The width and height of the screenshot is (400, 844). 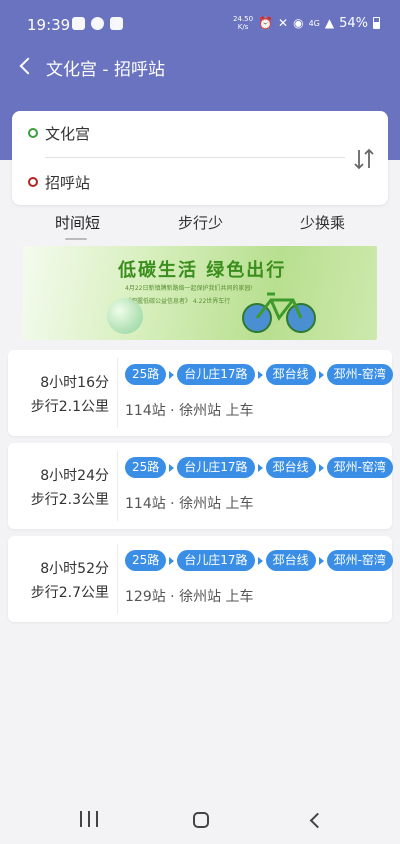 I want to click on alarm-icon: ⏰, so click(x=266, y=23).